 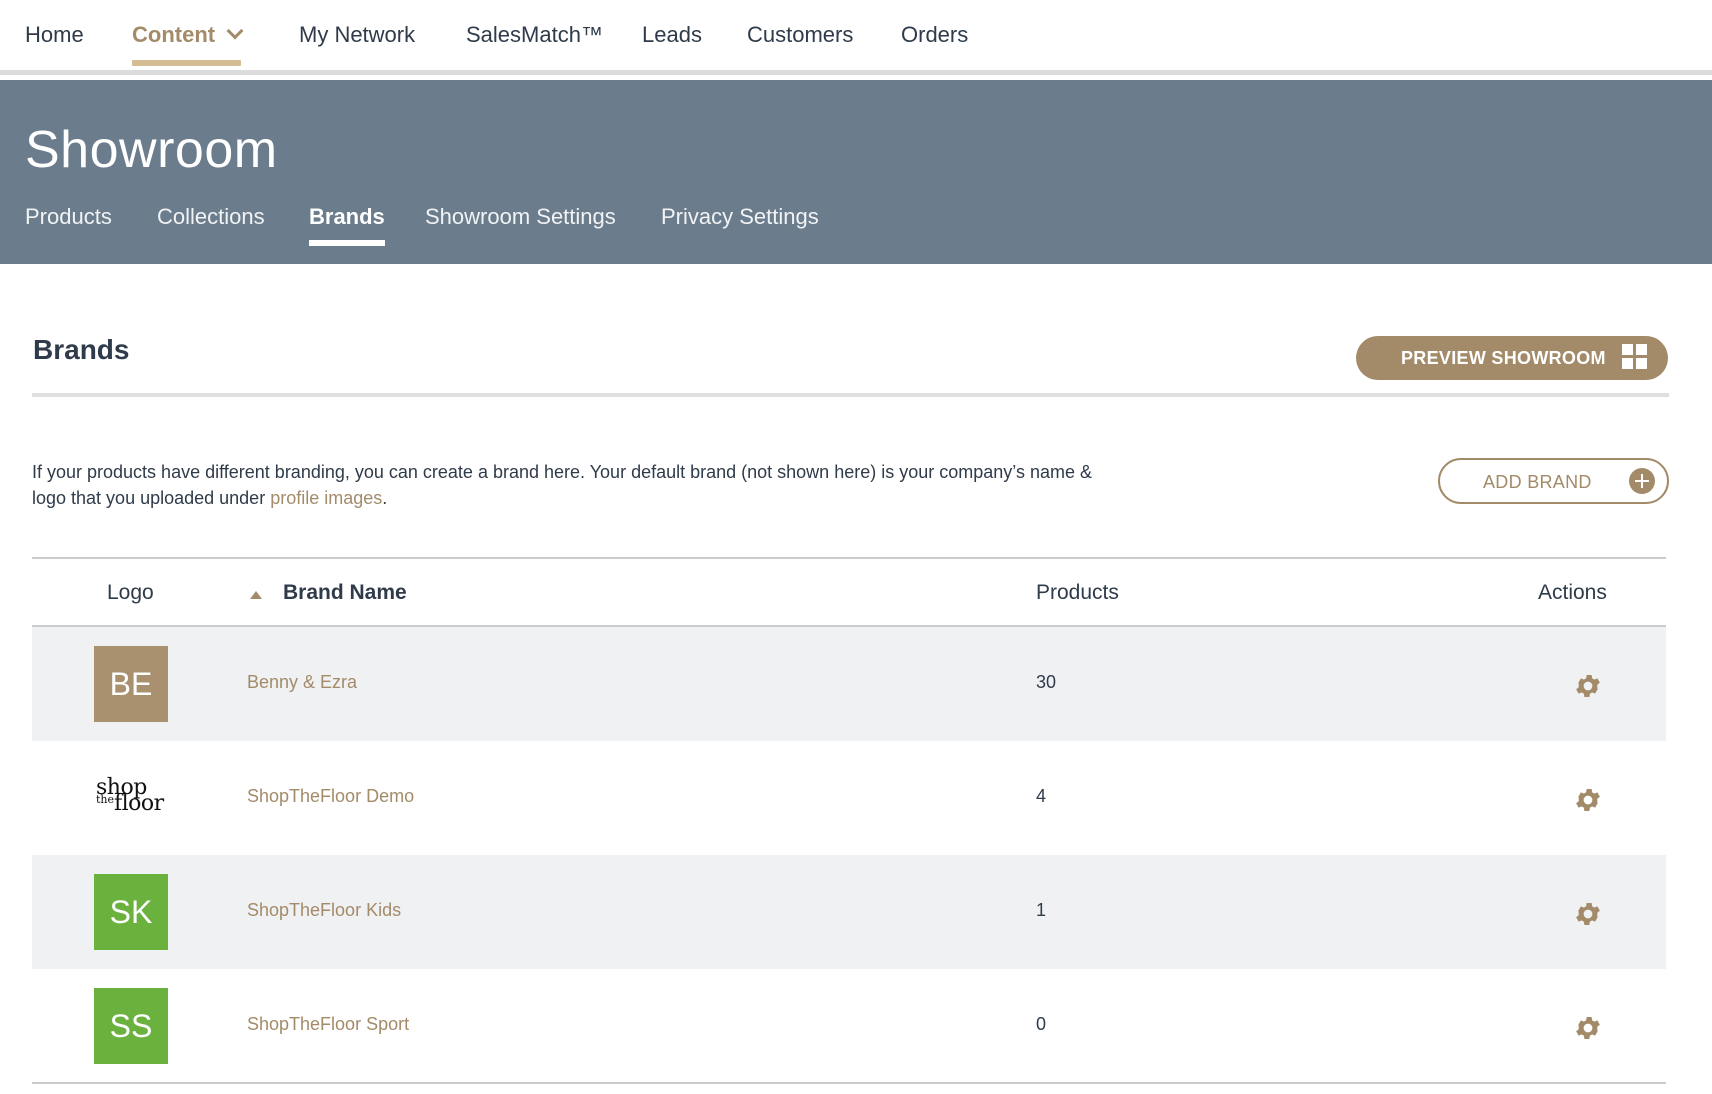 I want to click on brand-logo: BE, so click(x=131, y=684).